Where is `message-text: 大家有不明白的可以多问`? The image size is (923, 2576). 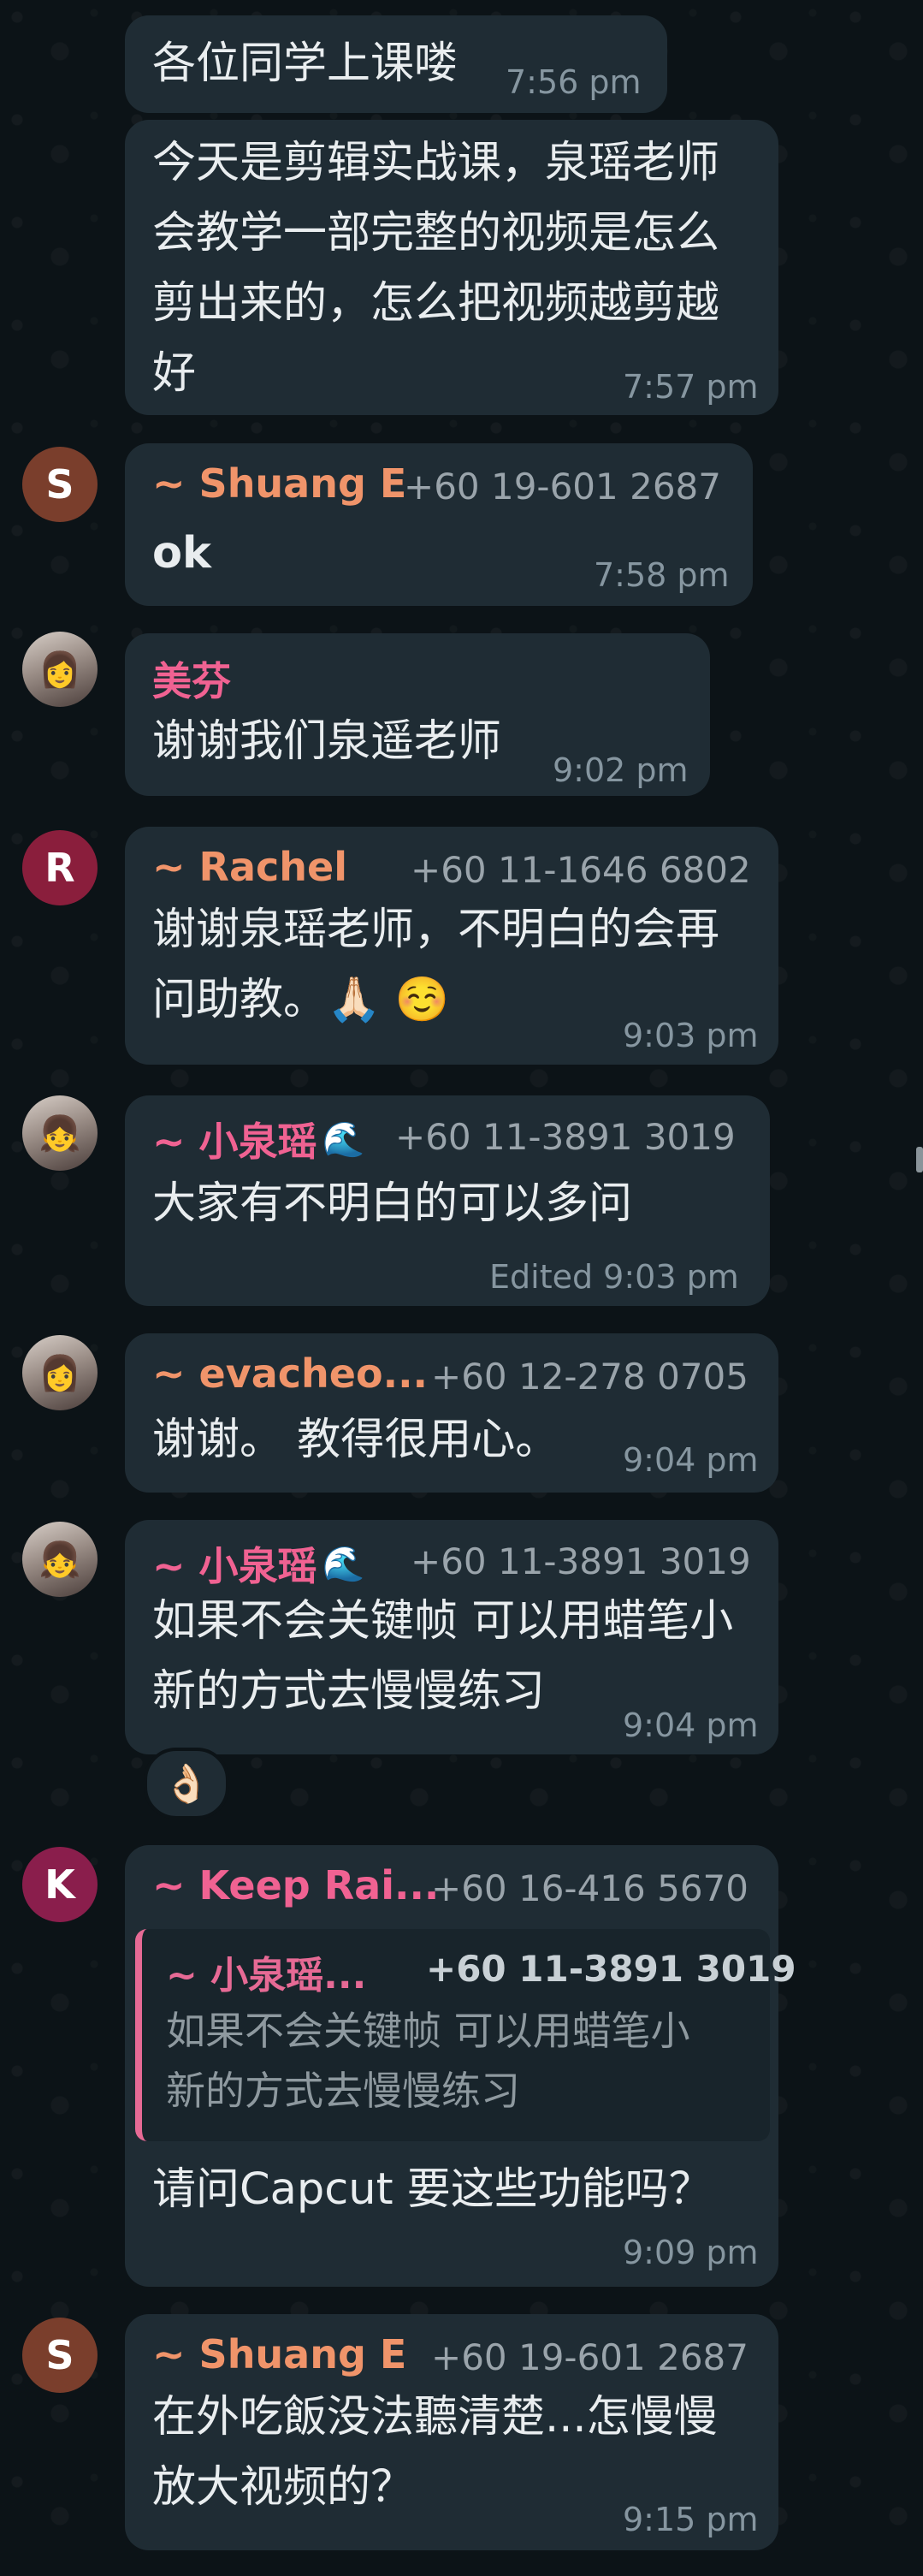
message-text: 大家有不明白的可以多问 is located at coordinates (392, 1203).